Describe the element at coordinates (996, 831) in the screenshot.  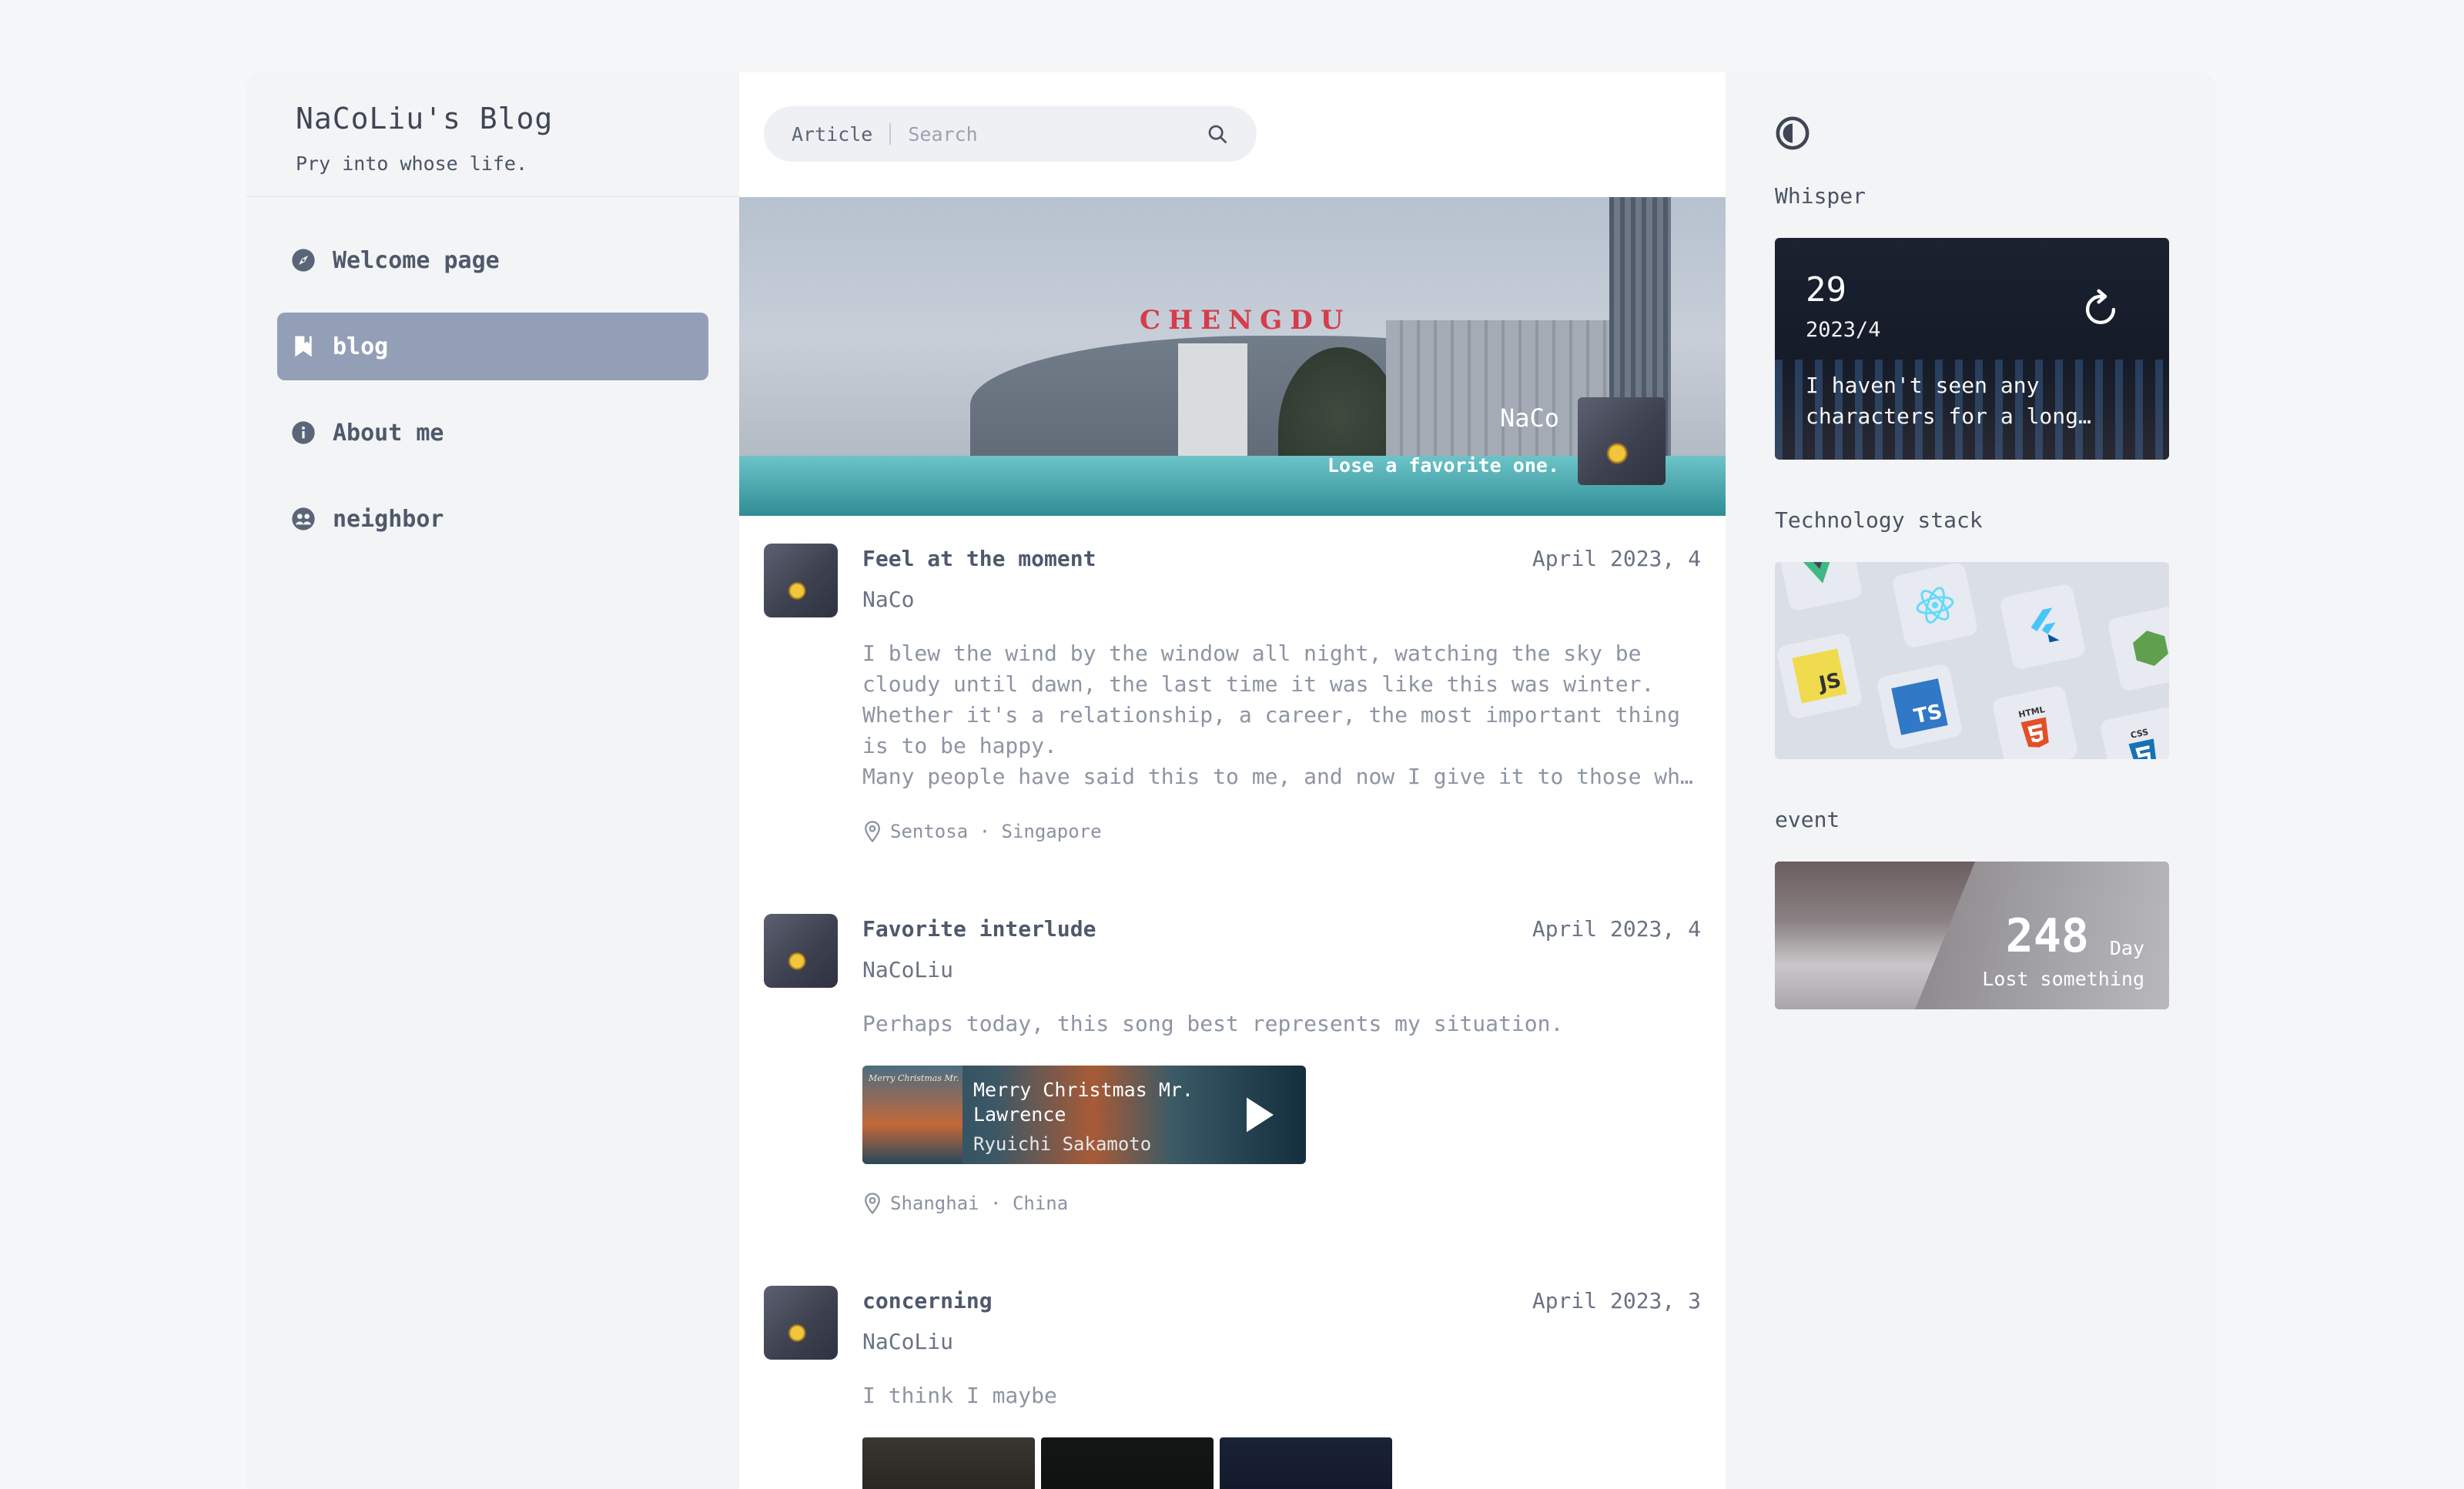
I see `post-location-text: Sentosa · Singapore` at that location.